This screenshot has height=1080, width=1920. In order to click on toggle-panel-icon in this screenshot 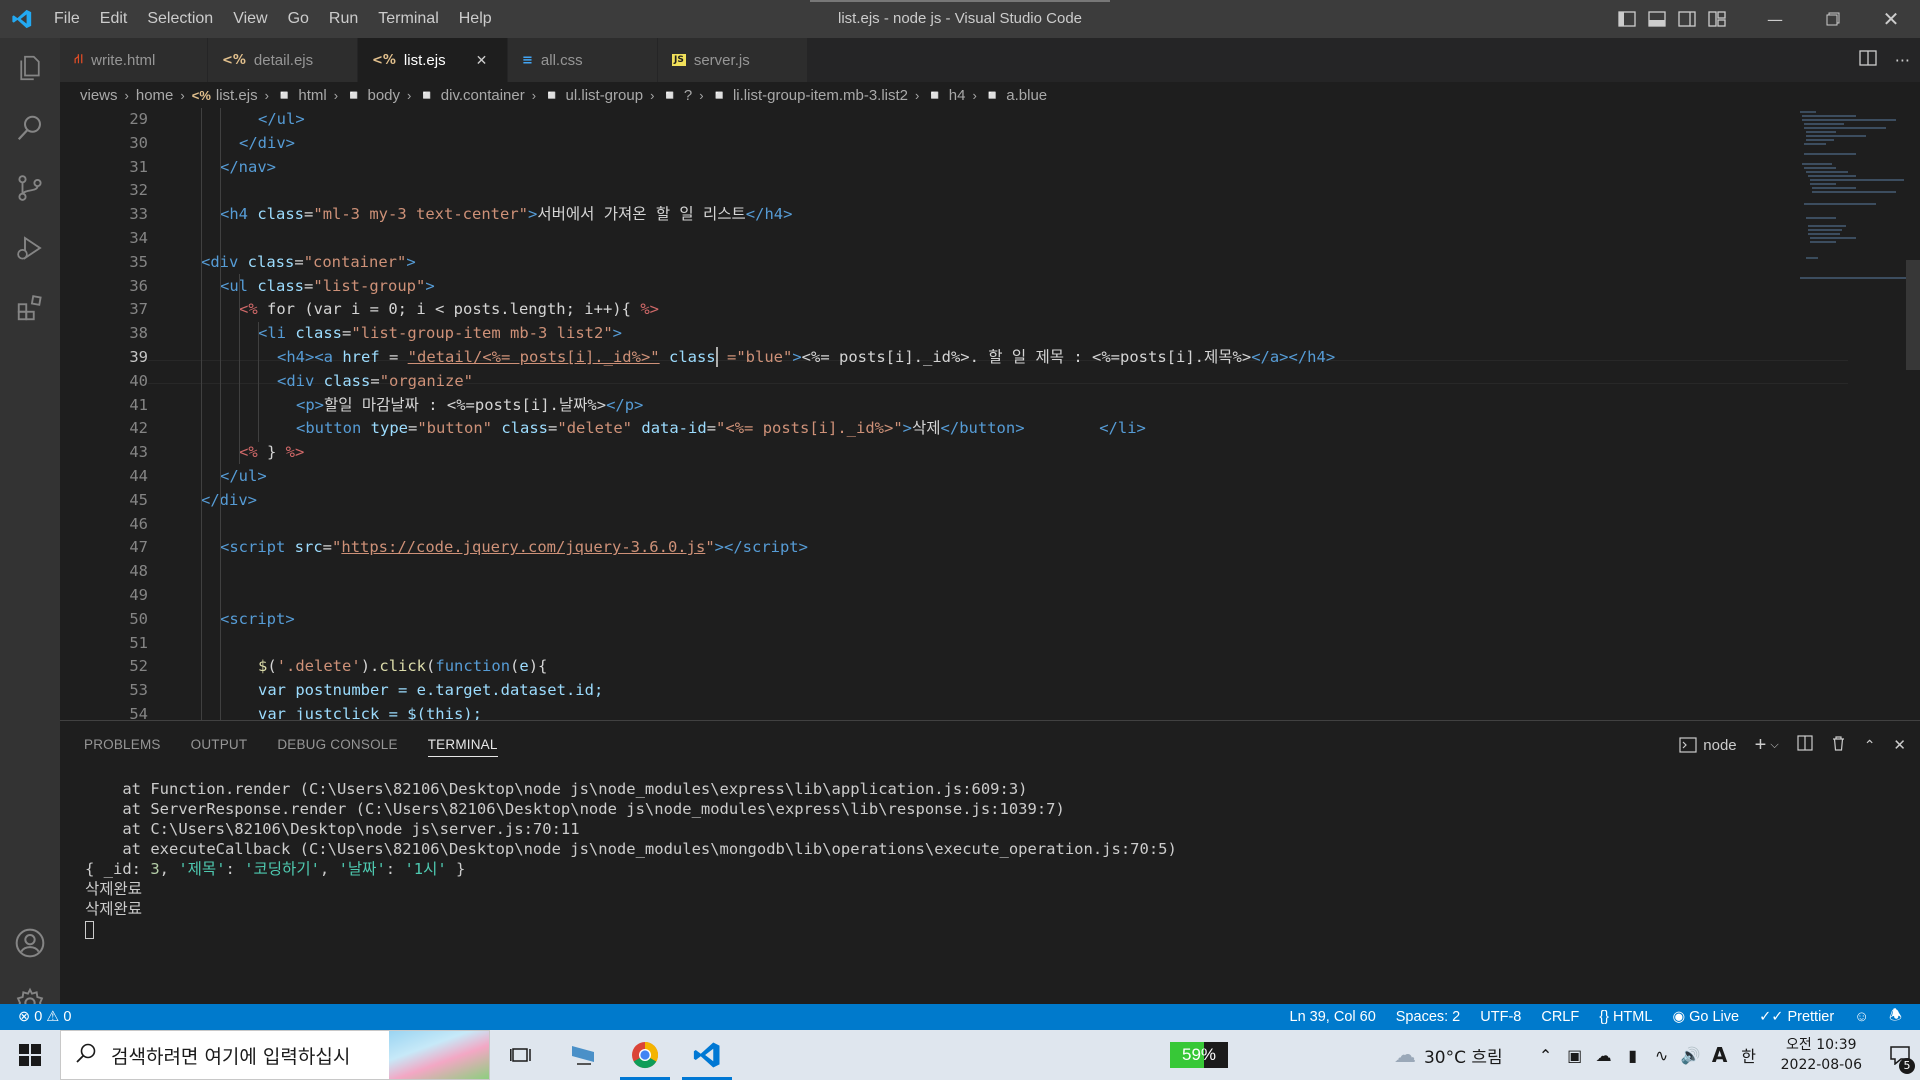, I will do `click(1657, 19)`.